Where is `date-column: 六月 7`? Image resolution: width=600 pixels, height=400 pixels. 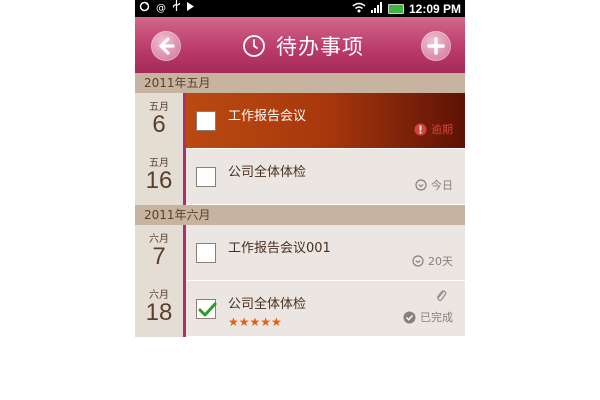 date-column: 六月 7 is located at coordinates (159, 253).